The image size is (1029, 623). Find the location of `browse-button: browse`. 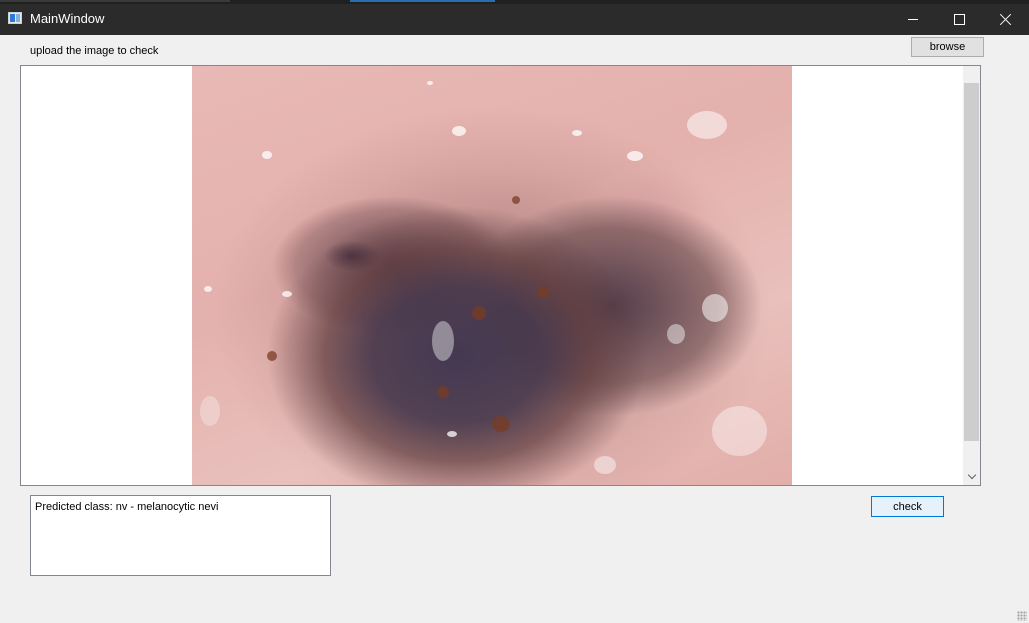

browse-button: browse is located at coordinates (947, 47).